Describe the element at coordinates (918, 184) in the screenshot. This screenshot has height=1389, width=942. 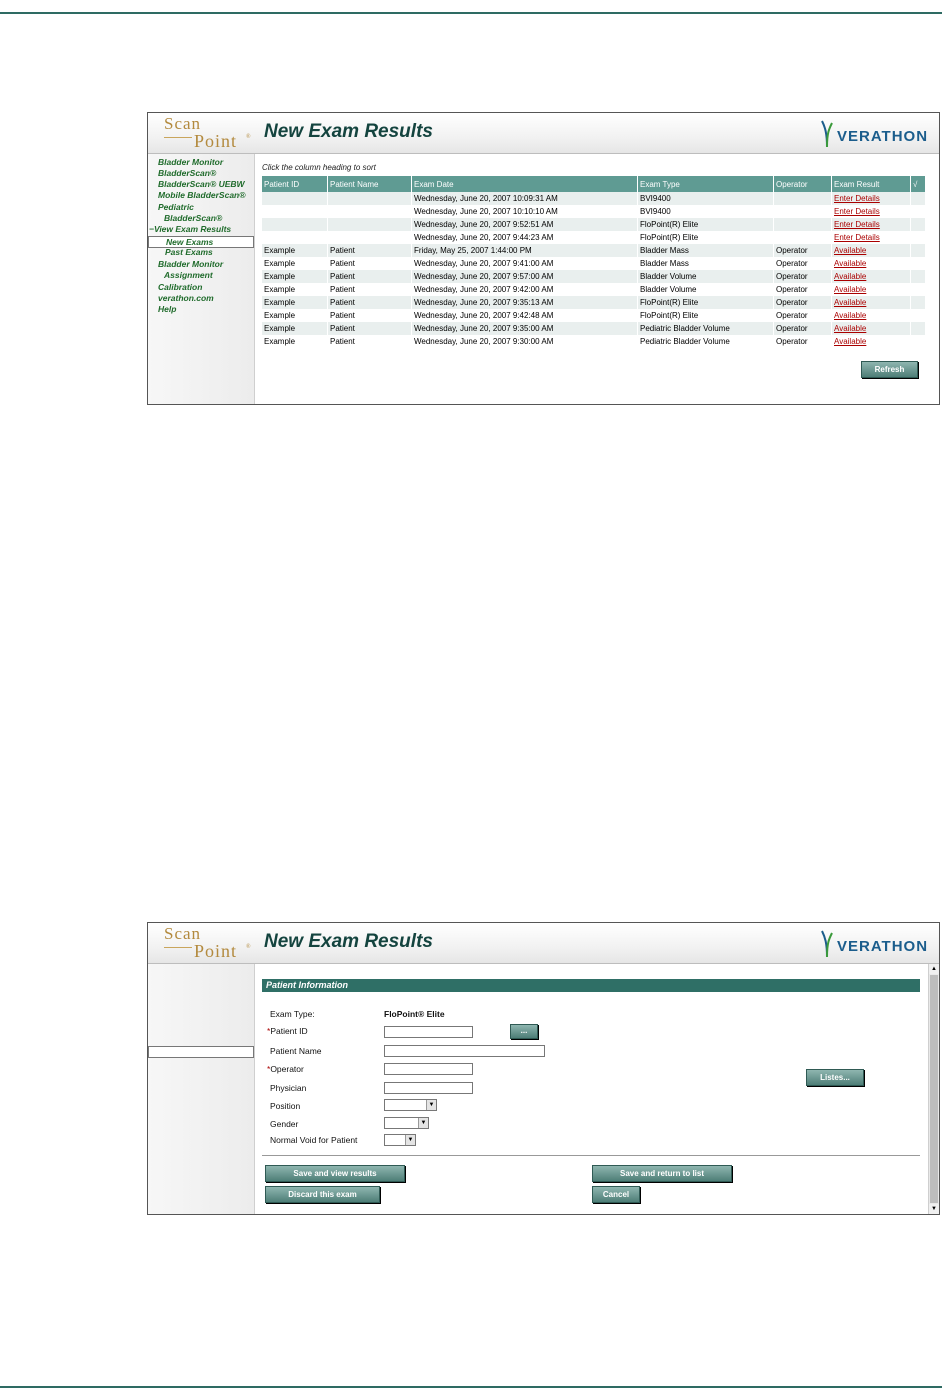
I see `column-header: √` at that location.